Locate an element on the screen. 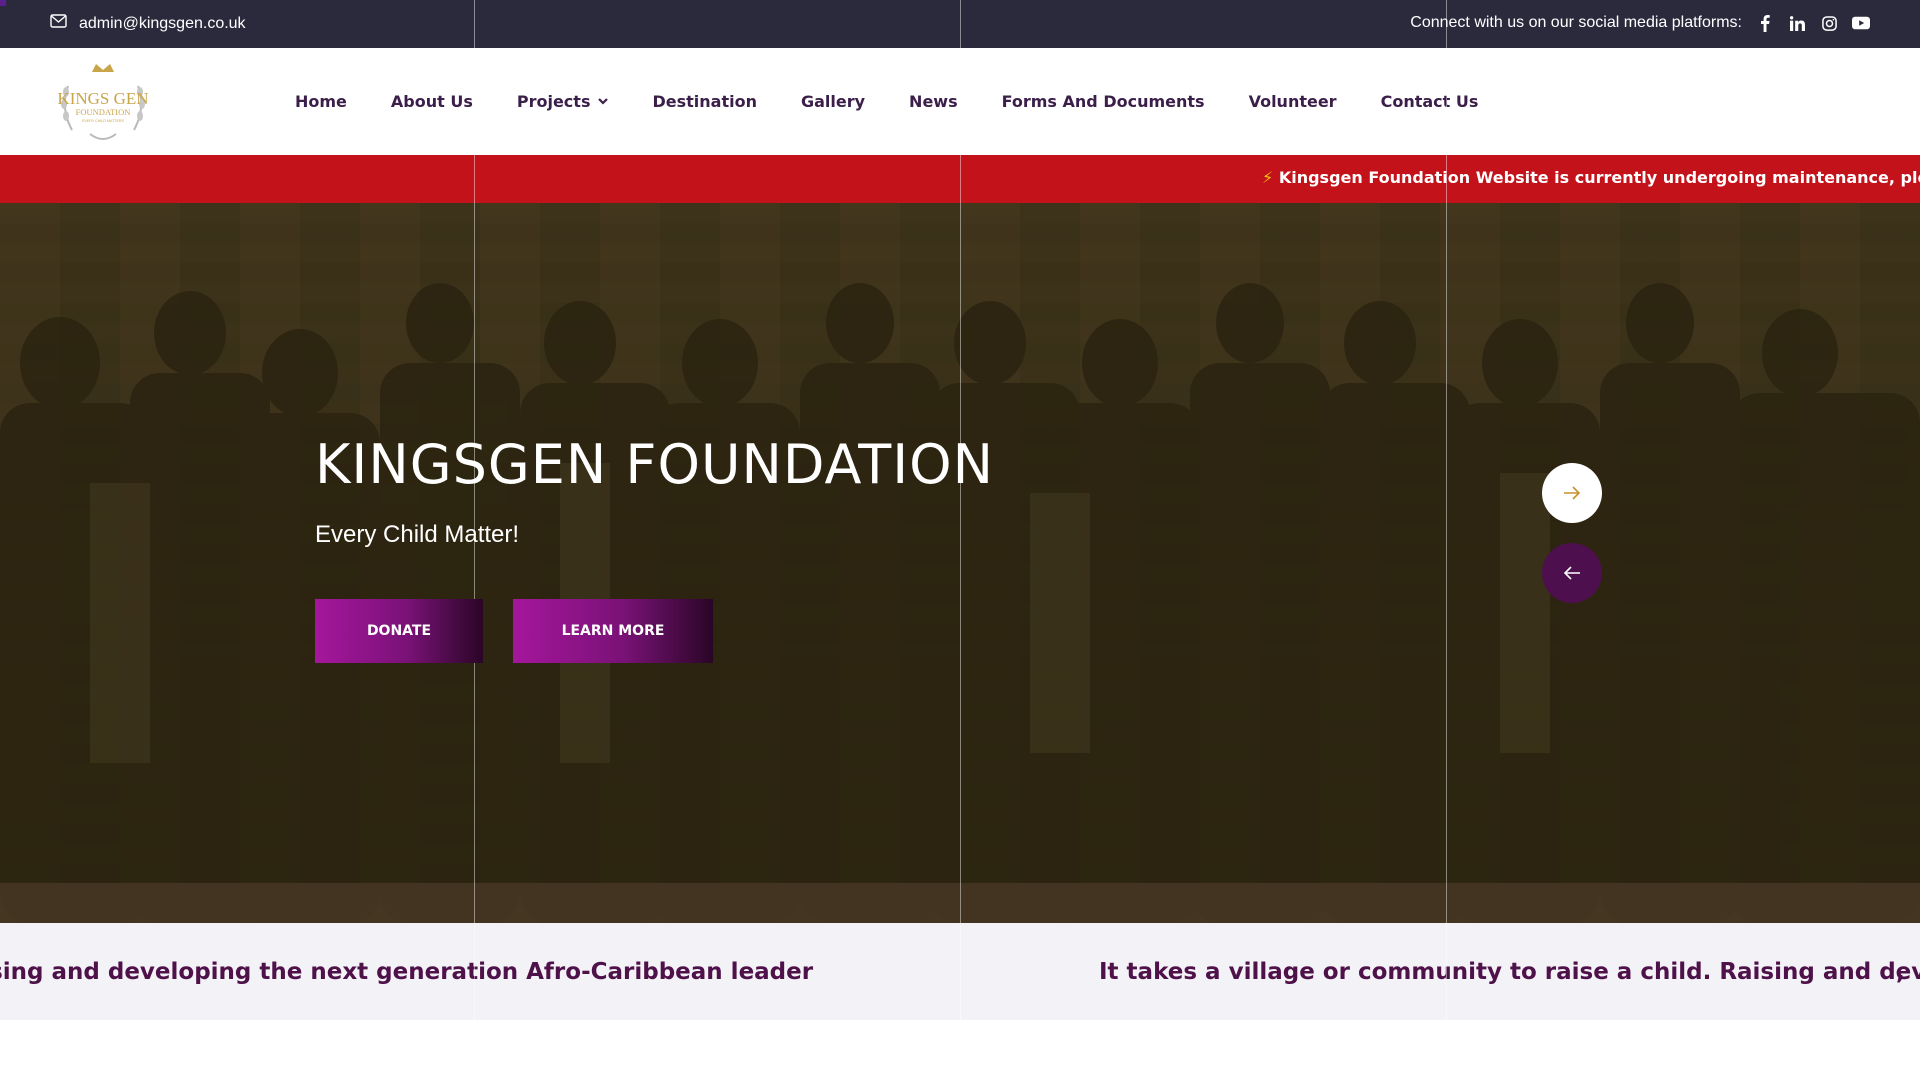 This screenshot has height=1080, width=1920. slider-prev-button is located at coordinates (1572, 573).